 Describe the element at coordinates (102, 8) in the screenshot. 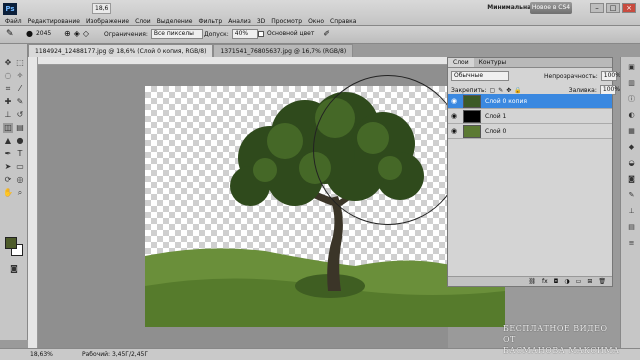

I see `zoom-field: 18,6` at that location.